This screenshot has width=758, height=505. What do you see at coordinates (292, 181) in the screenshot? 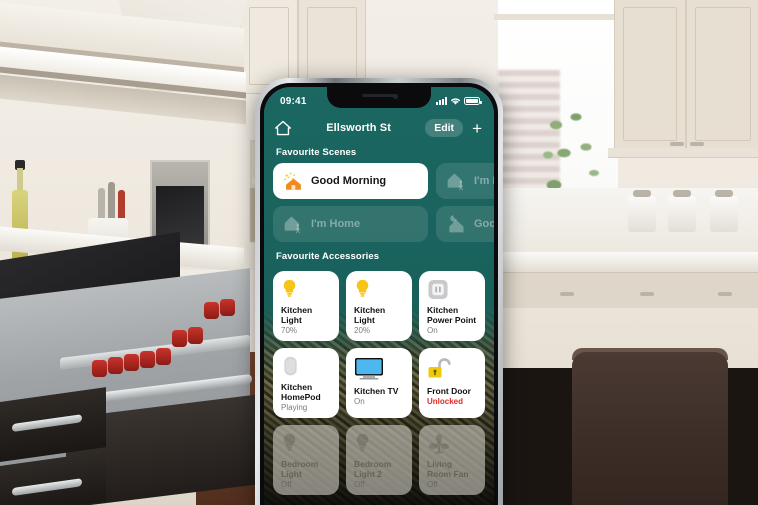
I see `sunrise-house-icon` at bounding box center [292, 181].